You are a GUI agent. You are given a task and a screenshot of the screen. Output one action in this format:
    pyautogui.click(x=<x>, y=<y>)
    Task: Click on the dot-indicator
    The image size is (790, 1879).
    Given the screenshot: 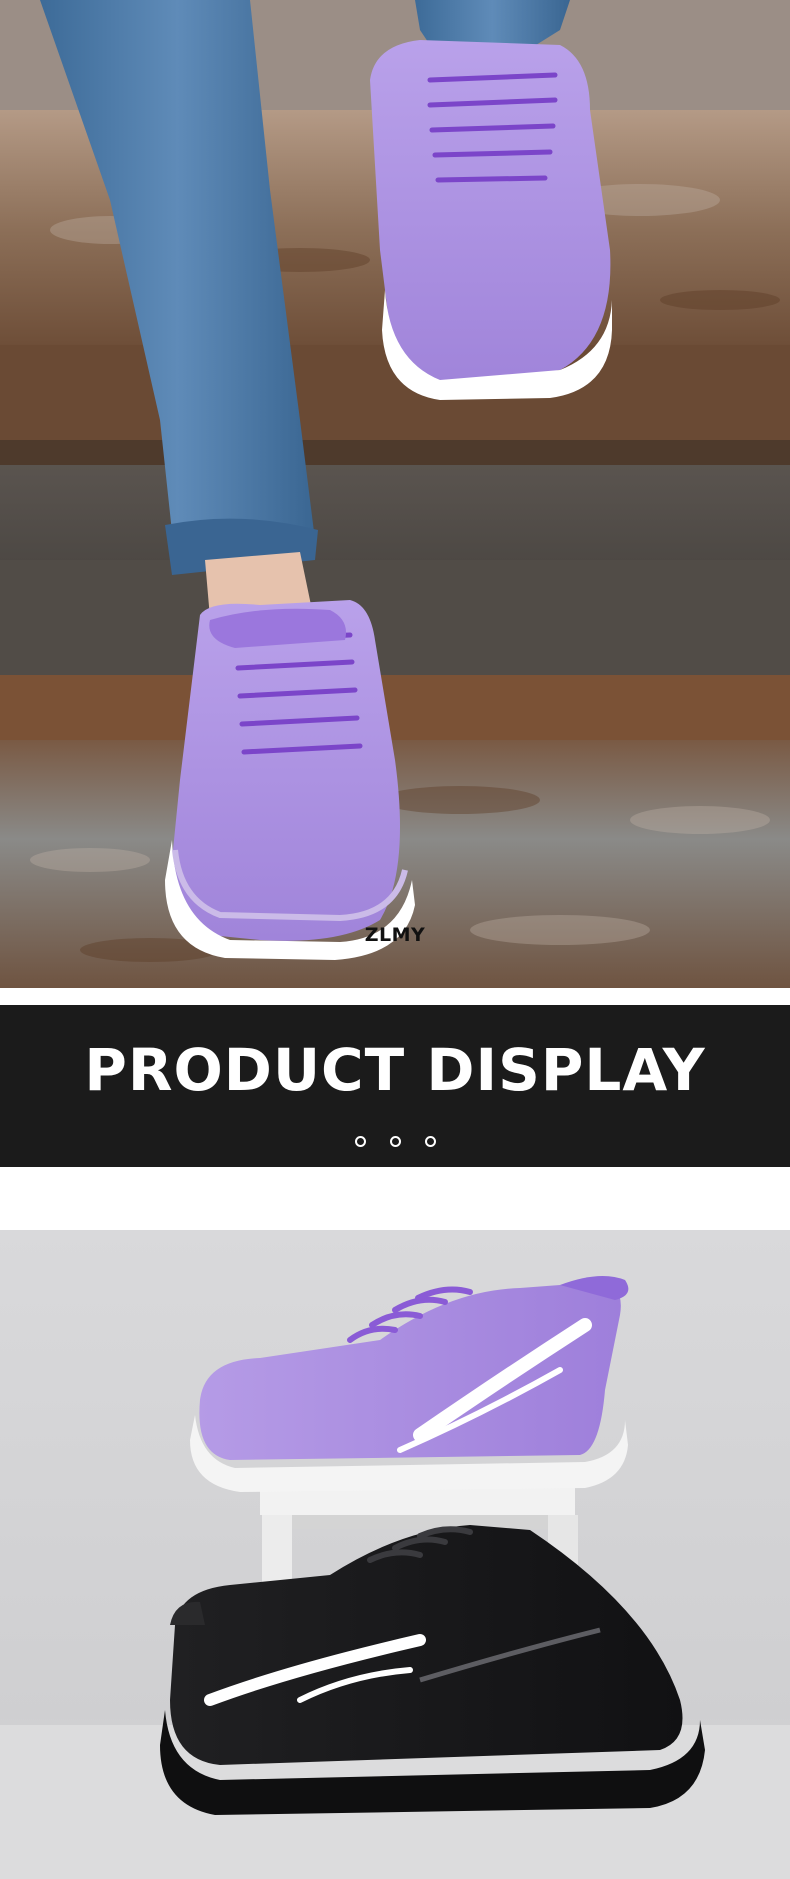 What is the action you would take?
    pyautogui.click(x=395, y=1141)
    